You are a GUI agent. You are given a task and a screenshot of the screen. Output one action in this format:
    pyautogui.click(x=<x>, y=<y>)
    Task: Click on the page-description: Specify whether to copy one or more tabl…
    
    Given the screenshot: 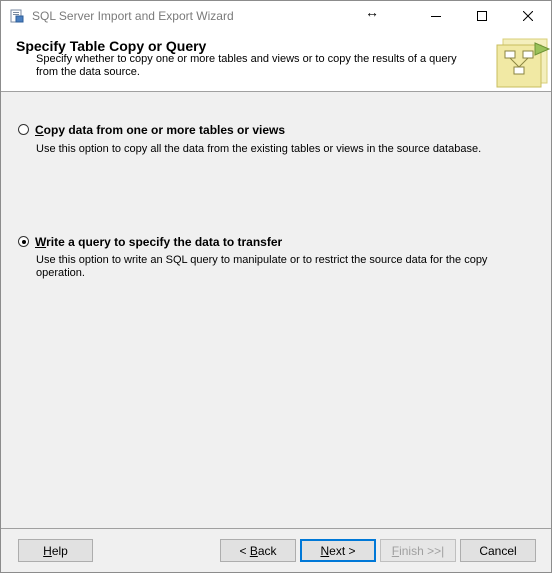 What is the action you would take?
    pyautogui.click(x=246, y=65)
    